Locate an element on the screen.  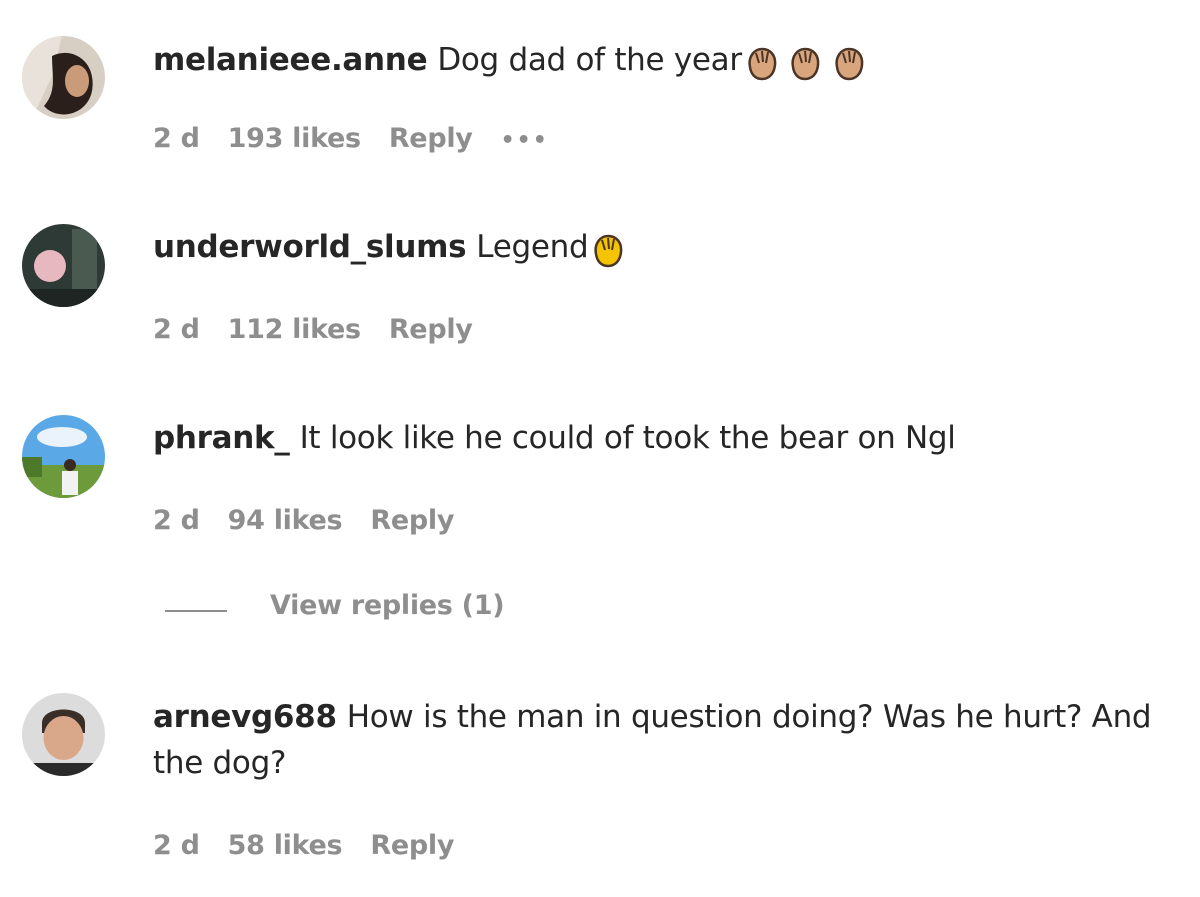
username: phrank_ is located at coordinates (221, 438).